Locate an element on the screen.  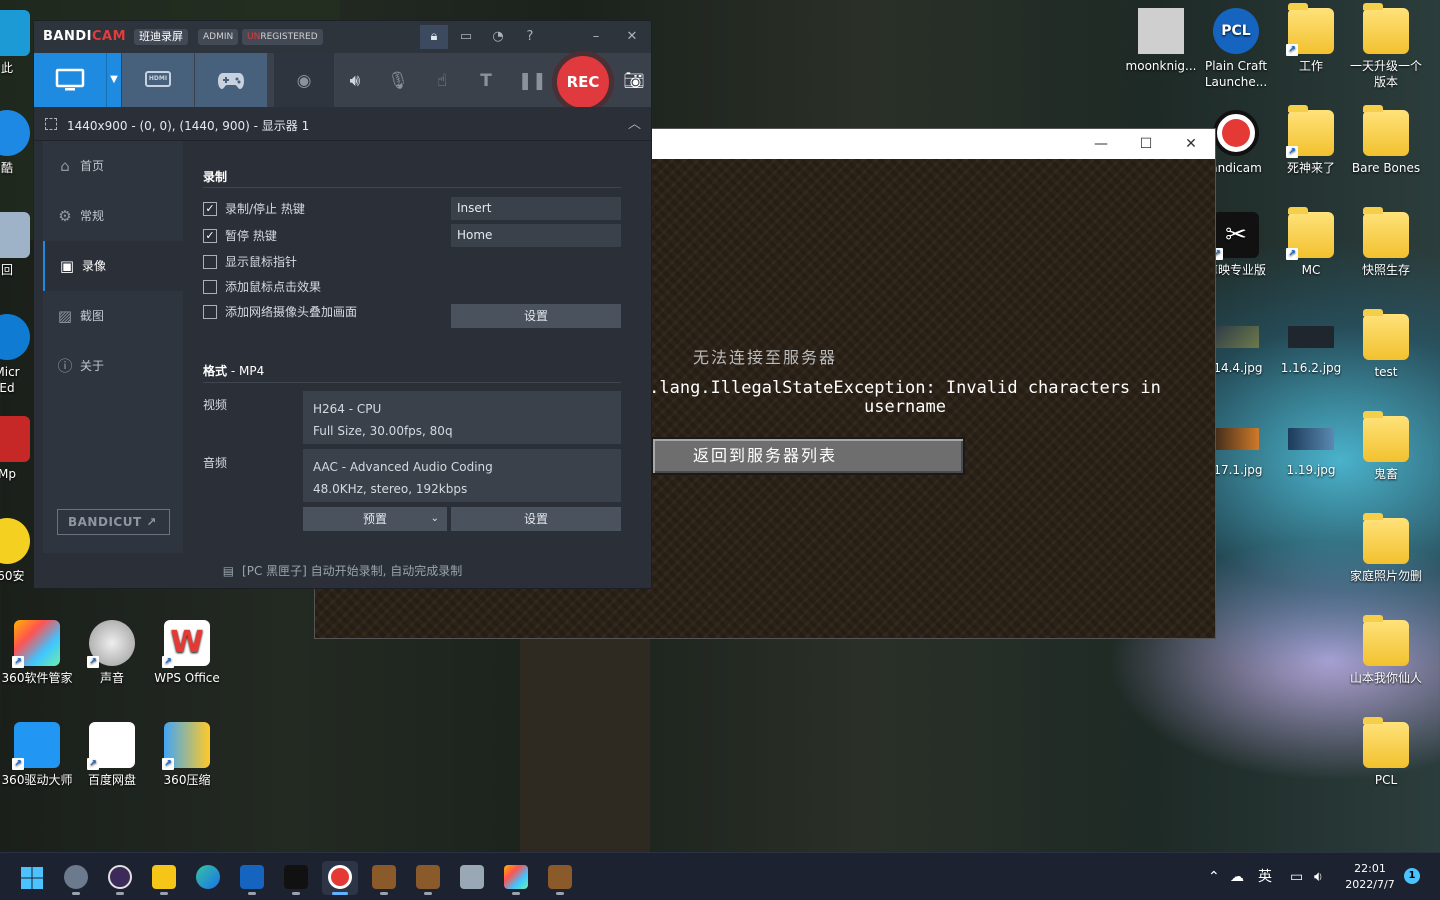
info-icon: ⓘ is located at coordinates (65, 366).